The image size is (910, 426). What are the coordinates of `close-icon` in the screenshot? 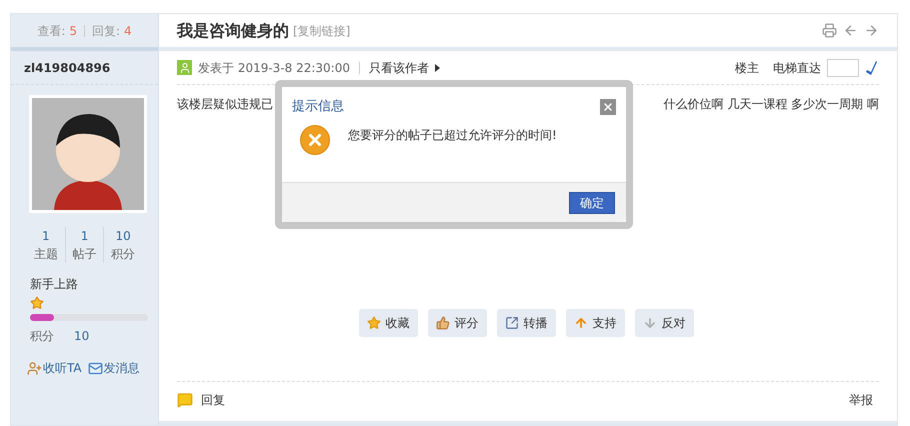 It's located at (608, 106).